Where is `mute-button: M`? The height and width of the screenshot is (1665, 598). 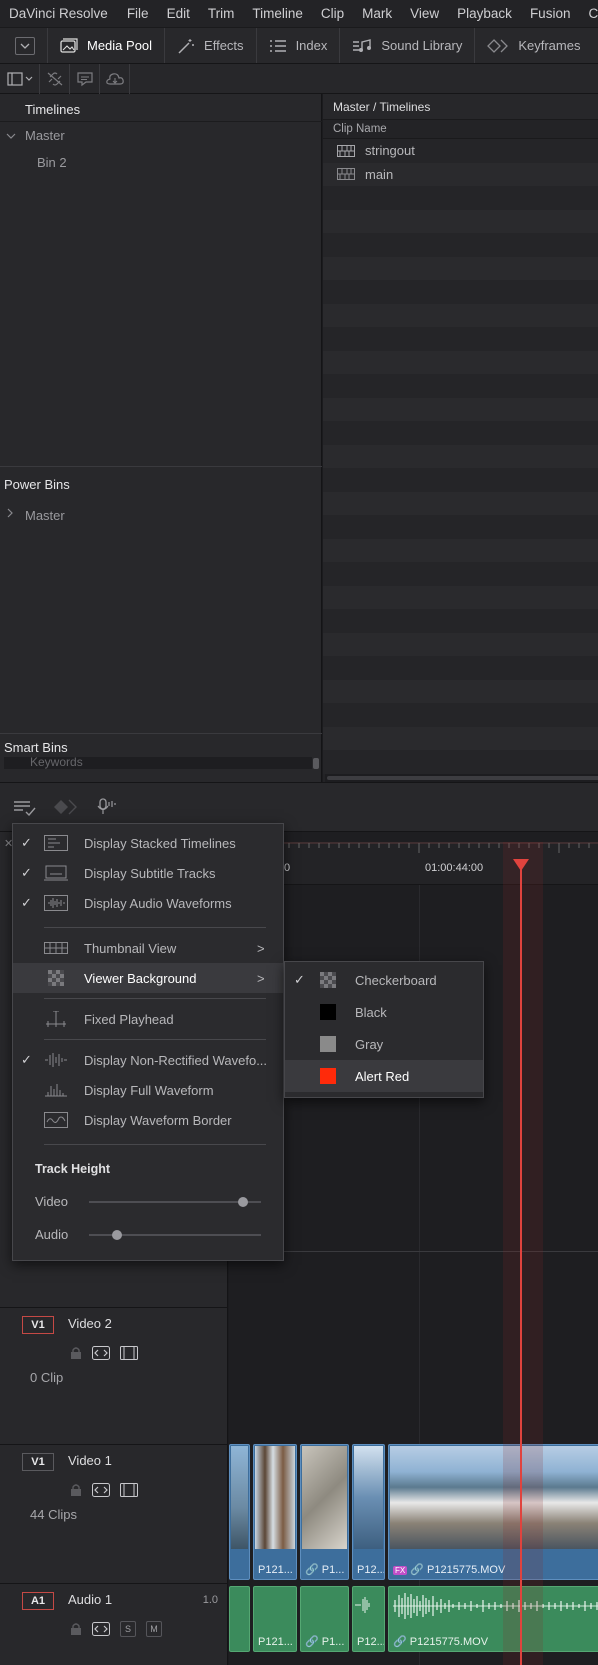
mute-button: M is located at coordinates (154, 1629).